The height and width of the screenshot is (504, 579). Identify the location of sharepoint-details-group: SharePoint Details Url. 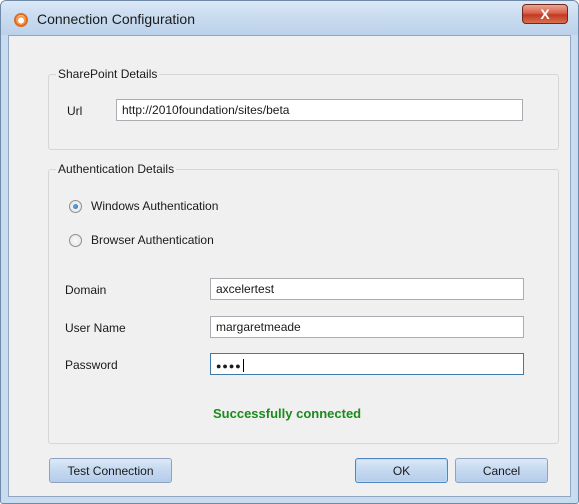
(303, 108).